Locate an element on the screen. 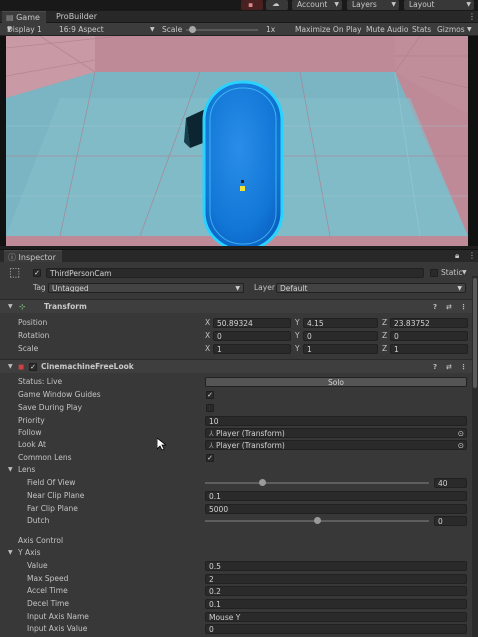 This screenshot has height=637, width=478. dutch-slider-knob is located at coordinates (317, 520).